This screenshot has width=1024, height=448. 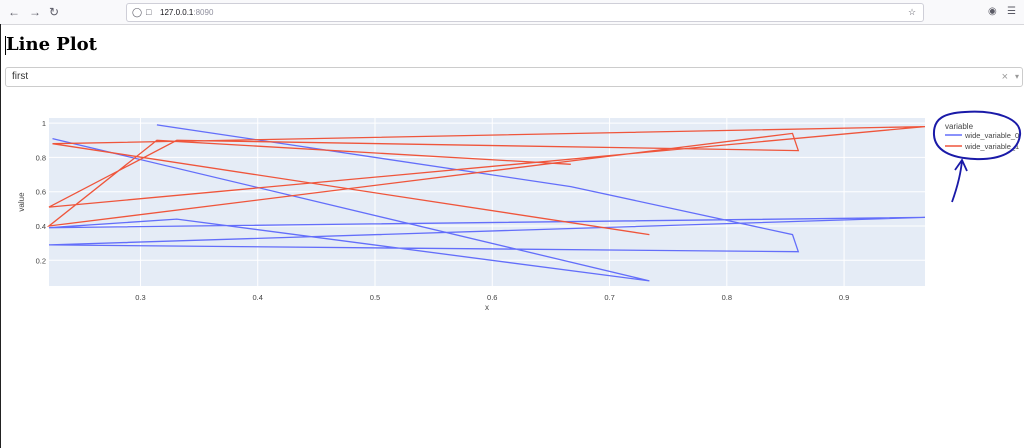 What do you see at coordinates (203, 12) in the screenshot?
I see `url-port: :8090` at bounding box center [203, 12].